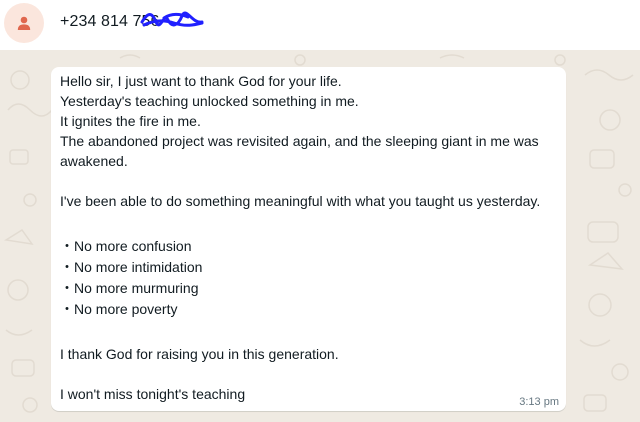 This screenshot has height=422, width=640. I want to click on message-text-line: awakened., so click(94, 161).